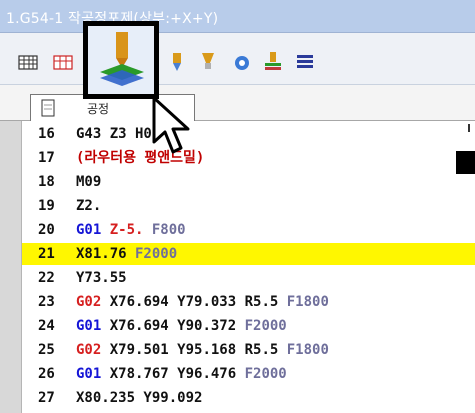 The height and width of the screenshot is (413, 475). I want to click on tab-strip: 공정, so click(237, 103).